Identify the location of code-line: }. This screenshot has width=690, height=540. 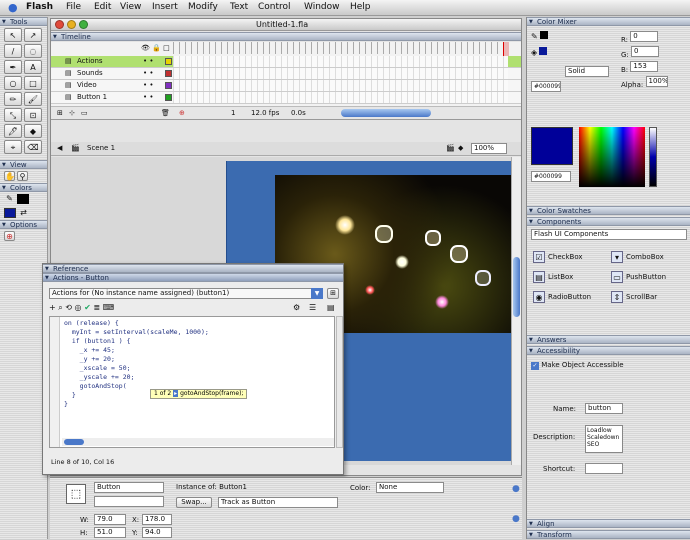
(136, 404).